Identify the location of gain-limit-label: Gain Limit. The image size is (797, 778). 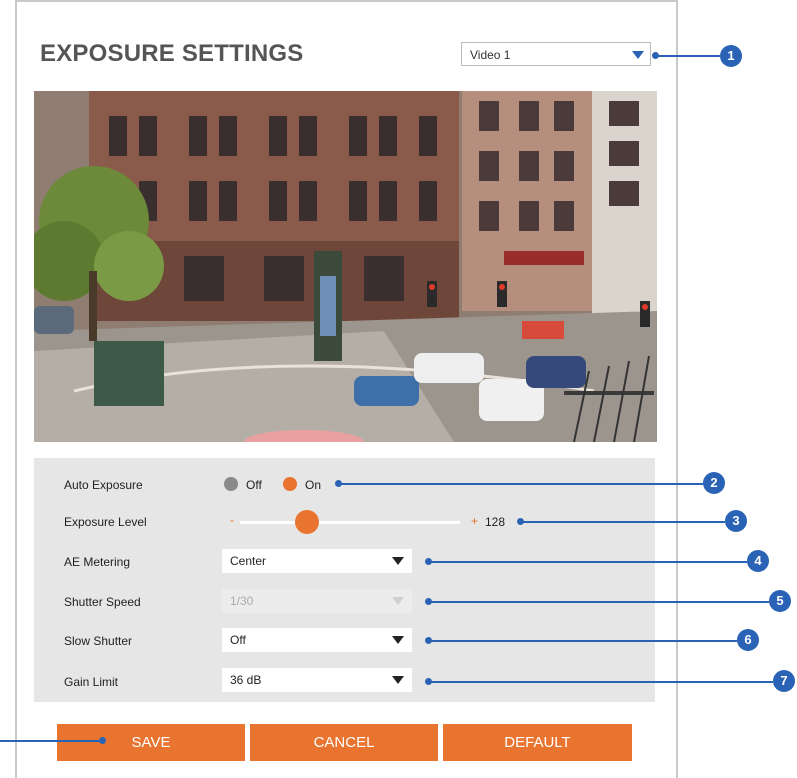
(91, 682).